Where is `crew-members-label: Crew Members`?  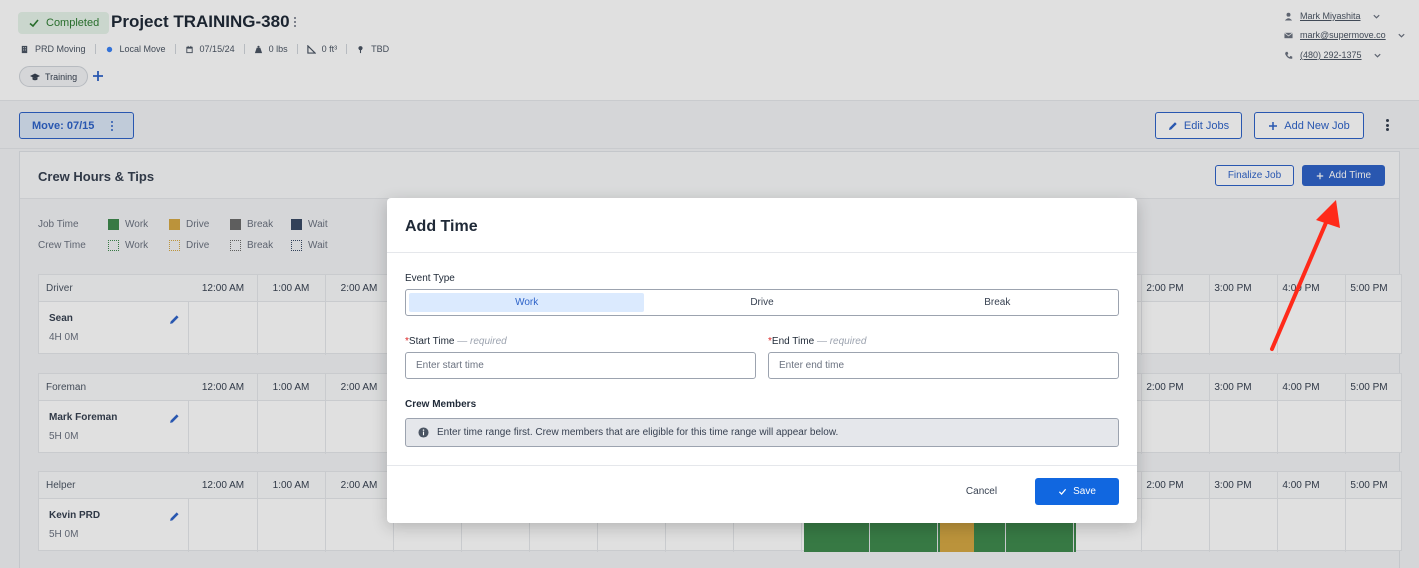 crew-members-label: Crew Members is located at coordinates (441, 404).